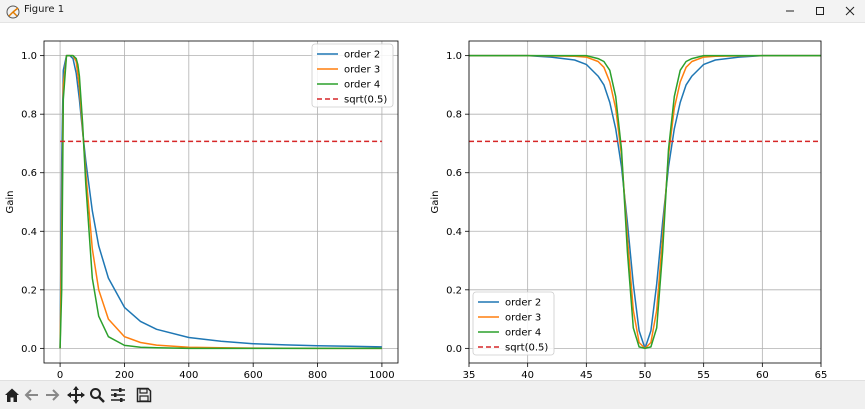 This screenshot has width=865, height=409. What do you see at coordinates (188, 375) in the screenshot?
I see `x-tick-label: 400` at bounding box center [188, 375].